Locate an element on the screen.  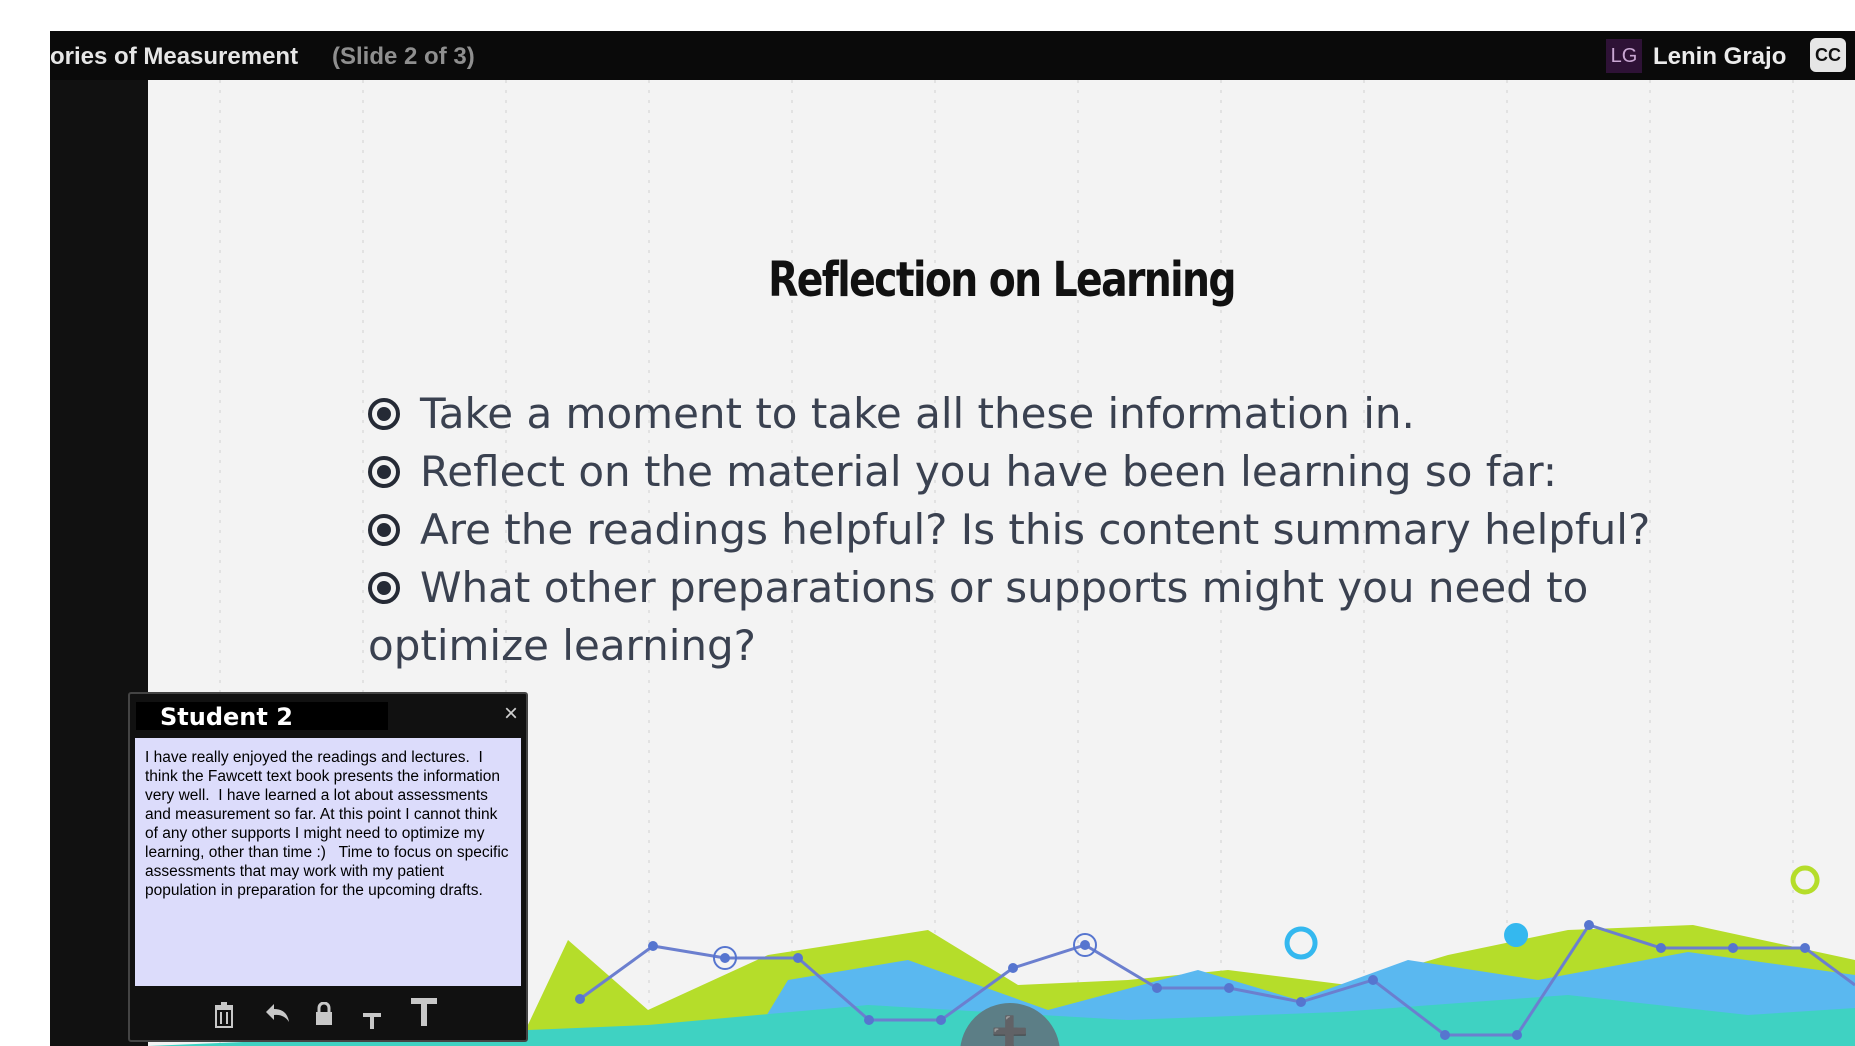
note-toolbar is located at coordinates (328, 1015).